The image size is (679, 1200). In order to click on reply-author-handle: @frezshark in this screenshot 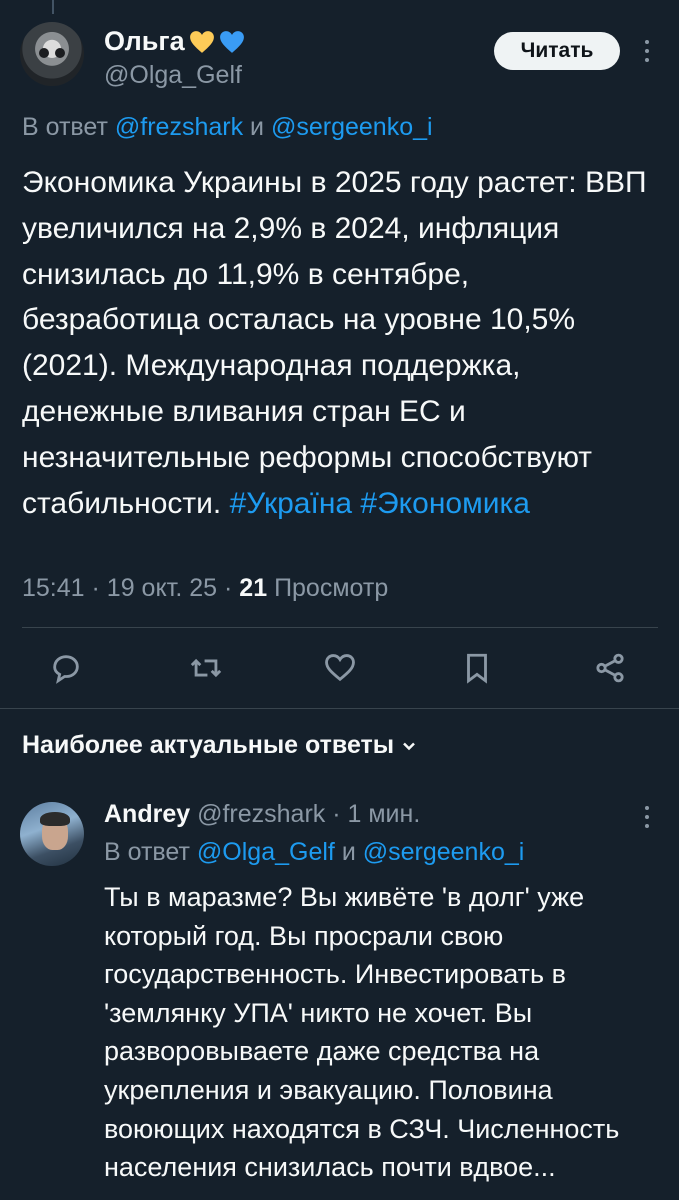, I will do `click(261, 814)`.